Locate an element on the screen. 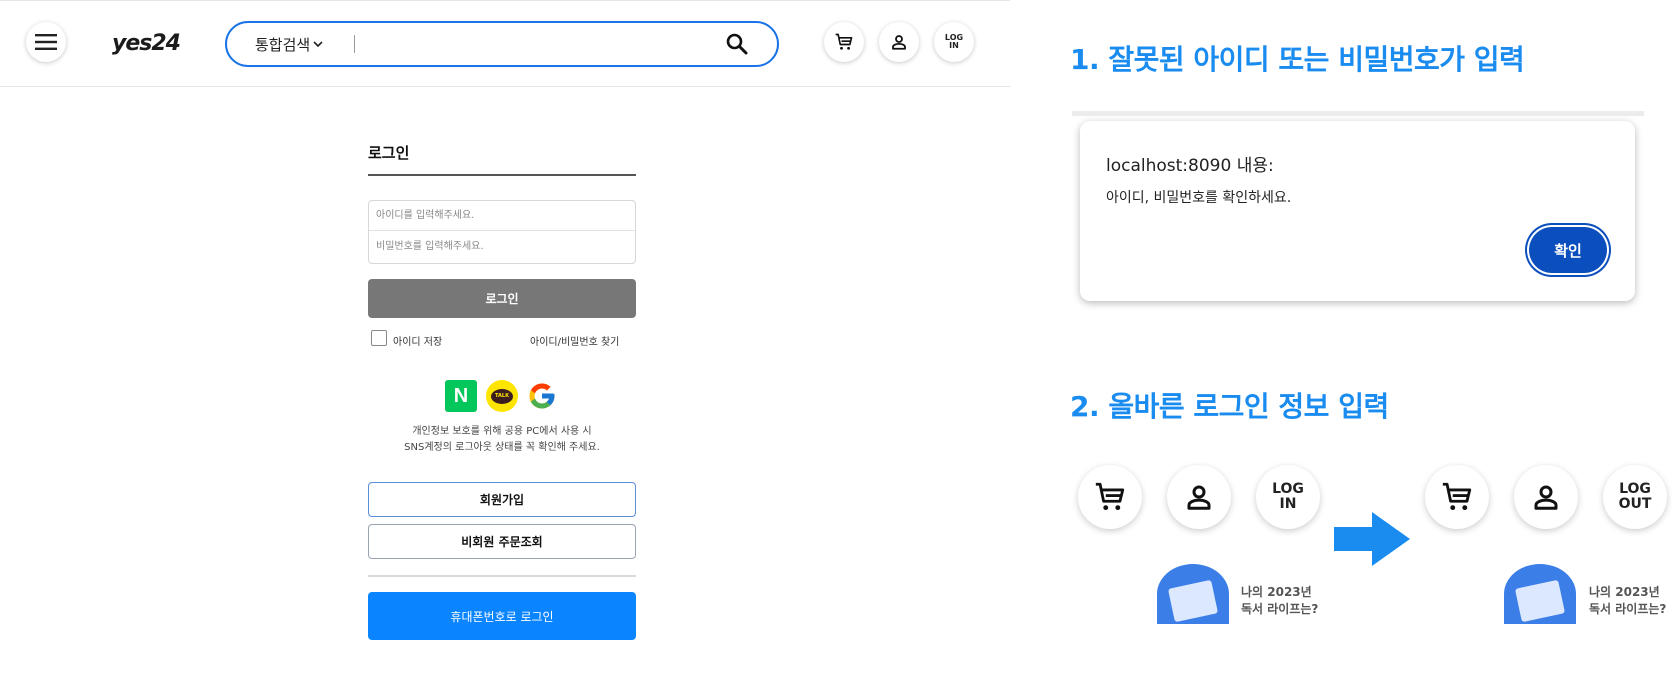  save-id-checkbox is located at coordinates (379, 338).